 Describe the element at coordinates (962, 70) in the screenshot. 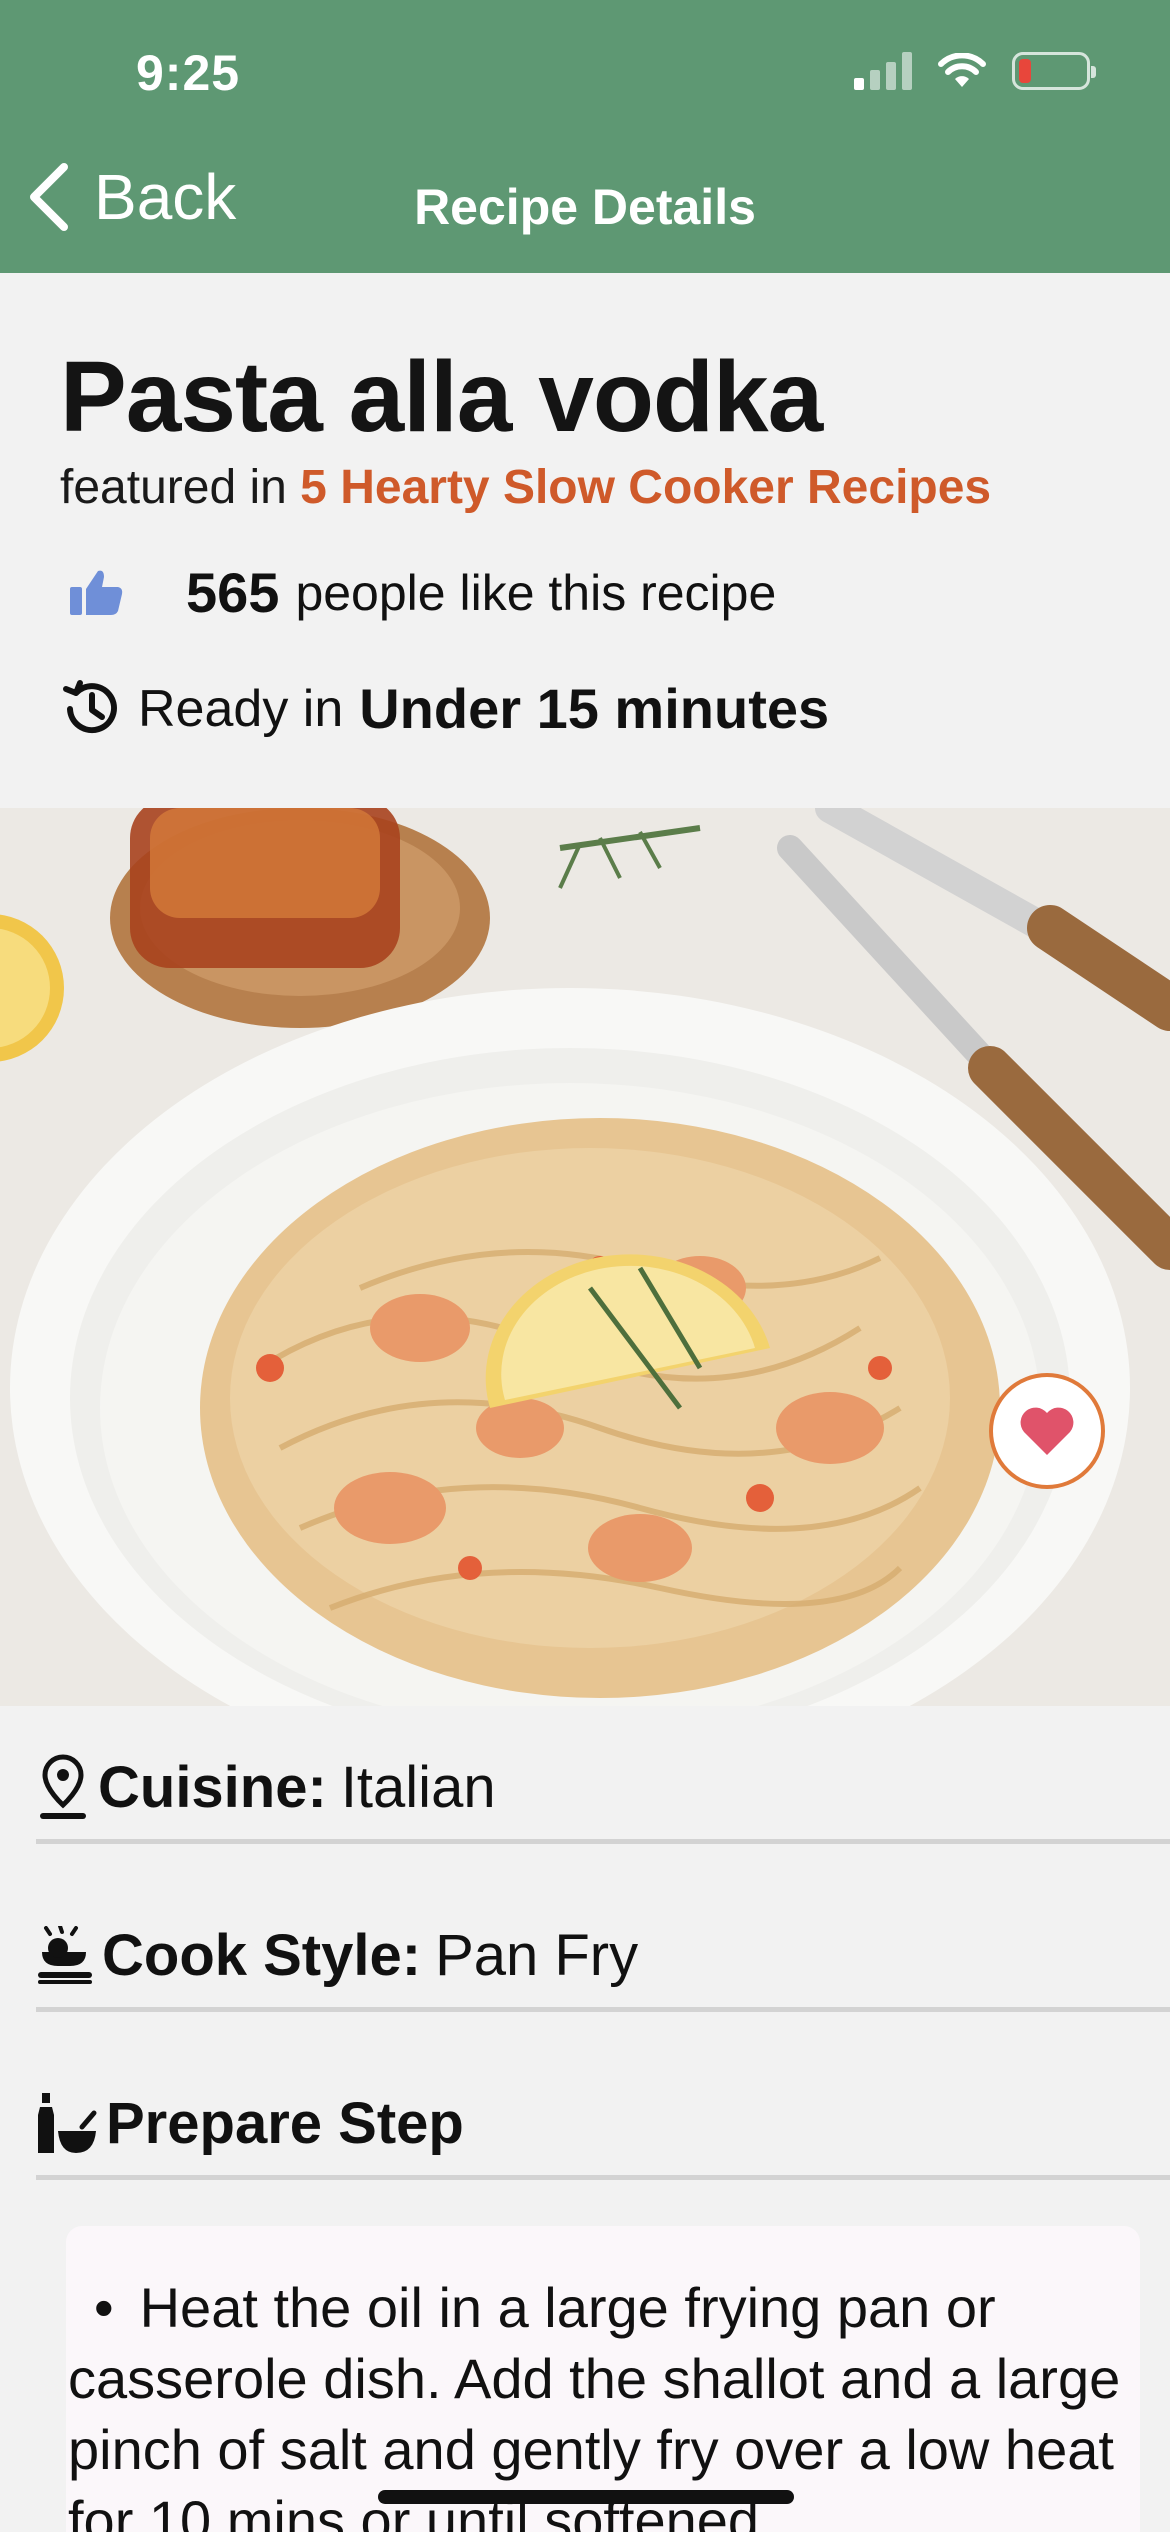

I see `wifi-icon` at that location.